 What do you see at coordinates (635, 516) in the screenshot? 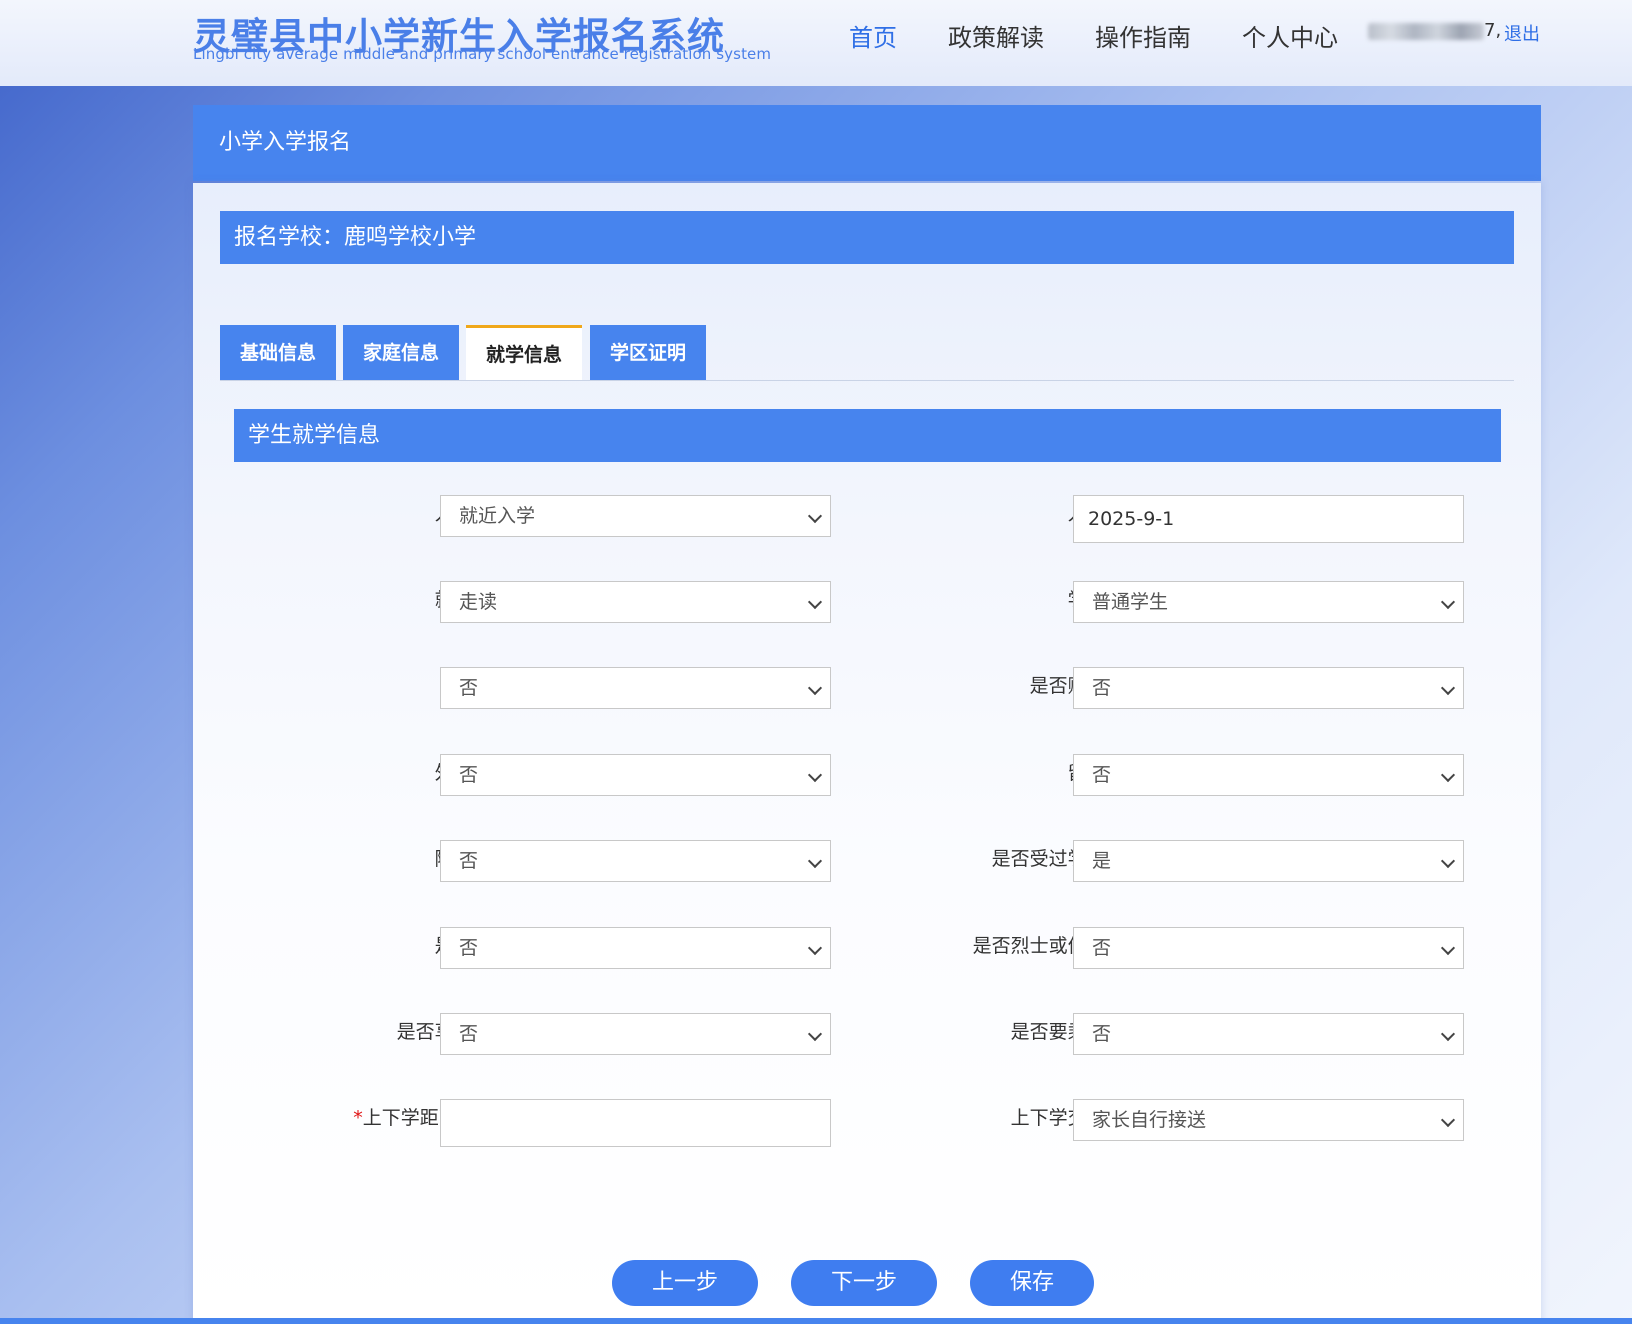
I see `enroll-method-select: 就近入学` at bounding box center [635, 516].